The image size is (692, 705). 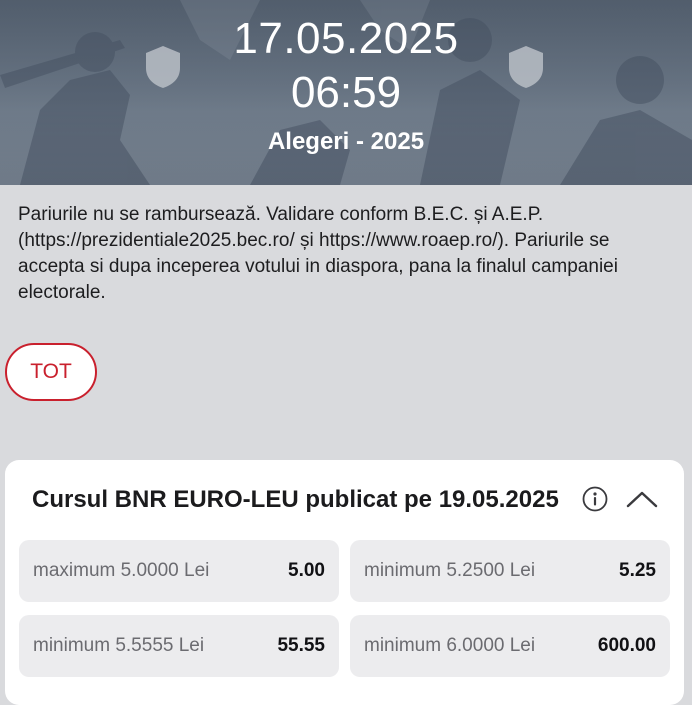 What do you see at coordinates (450, 645) in the screenshot?
I see `odd-label: minimum 6.0000 Lei` at bounding box center [450, 645].